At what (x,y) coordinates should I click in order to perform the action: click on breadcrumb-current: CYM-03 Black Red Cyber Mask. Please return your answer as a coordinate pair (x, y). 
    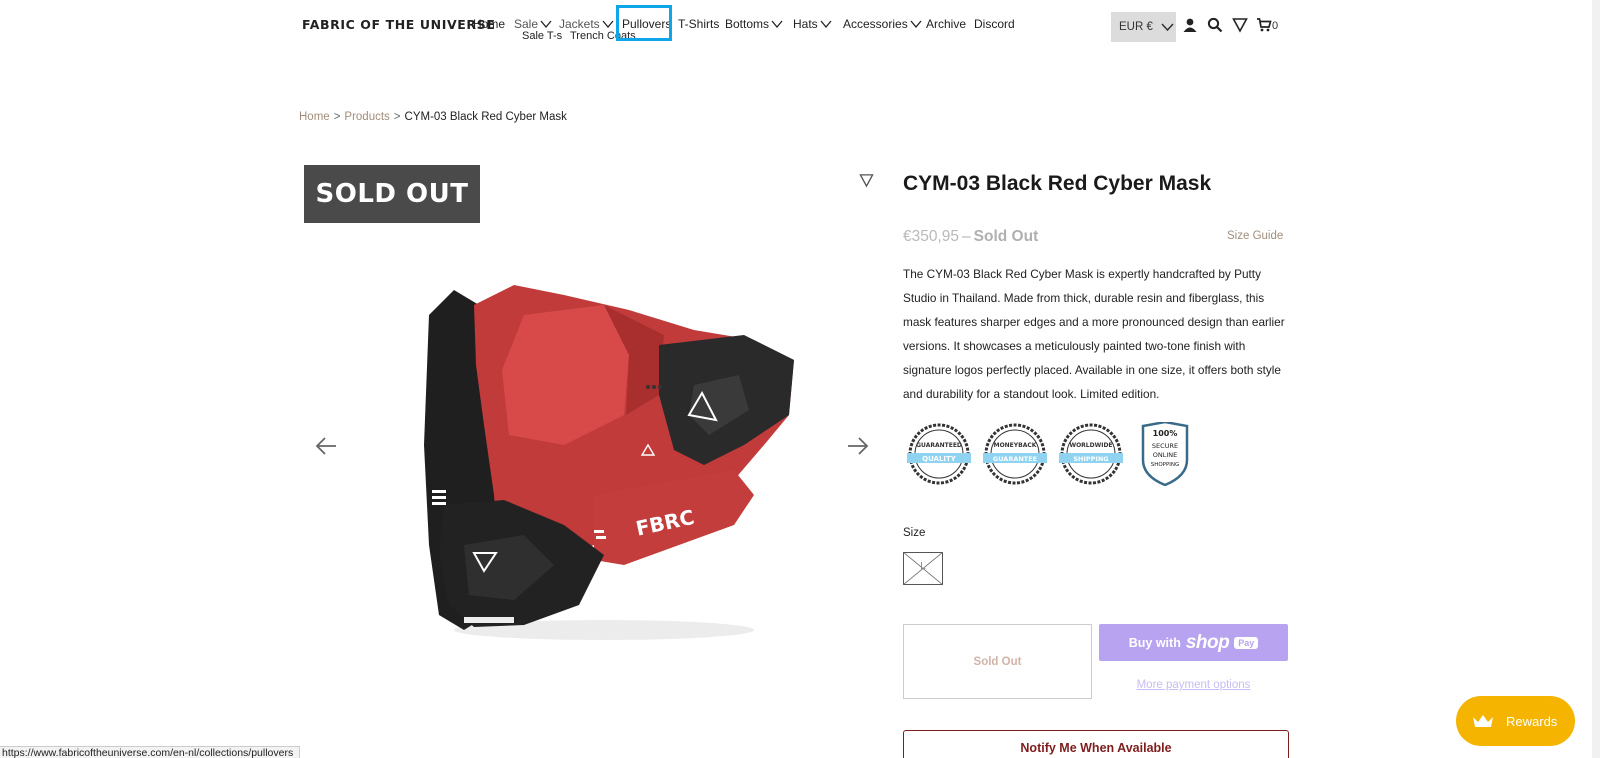
    Looking at the image, I should click on (485, 117).